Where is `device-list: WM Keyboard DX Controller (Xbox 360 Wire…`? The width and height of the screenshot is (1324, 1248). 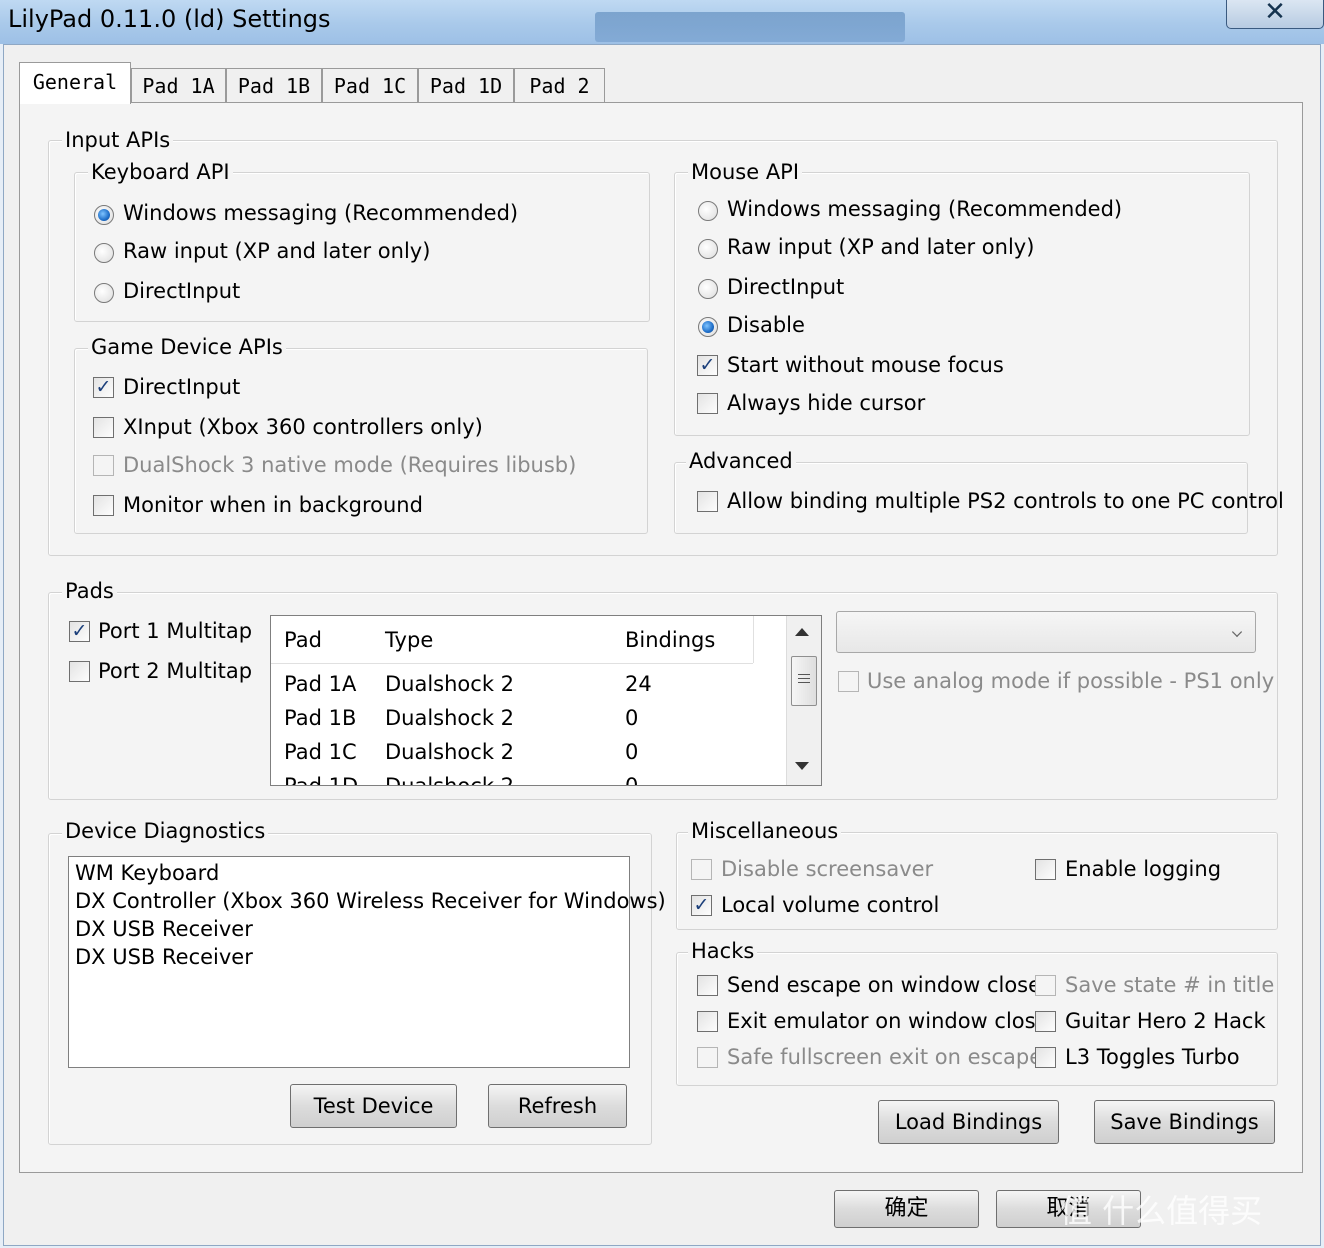 device-list: WM Keyboard DX Controller (Xbox 360 Wire… is located at coordinates (367, 962).